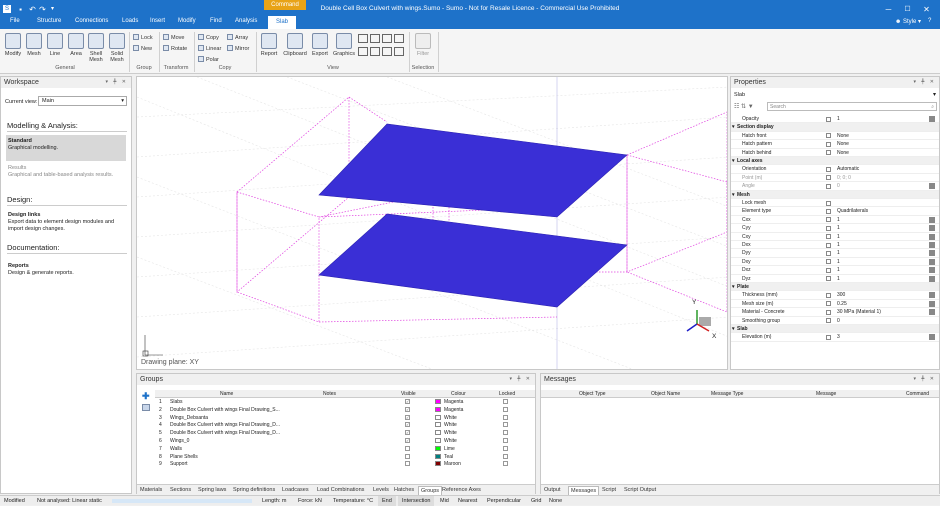 This screenshot has width=940, height=506. What do you see at coordinates (82, 101) in the screenshot?
I see `current-view-select: Main ▾` at bounding box center [82, 101].